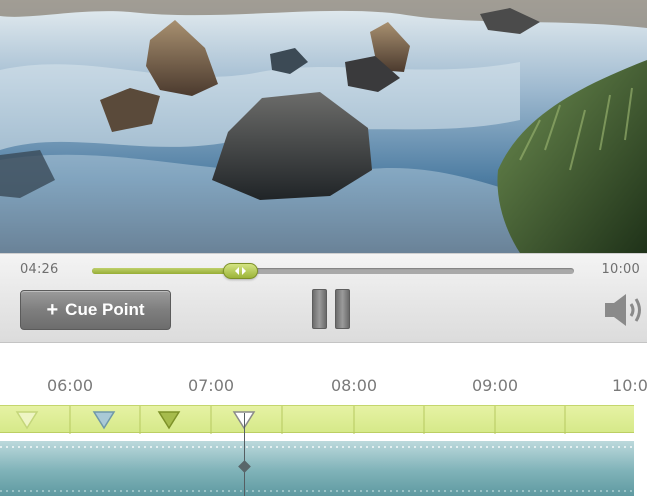 This screenshot has height=496, width=647. What do you see at coordinates (354, 385) in the screenshot?
I see `timeline-tick-label: 08:00` at bounding box center [354, 385].